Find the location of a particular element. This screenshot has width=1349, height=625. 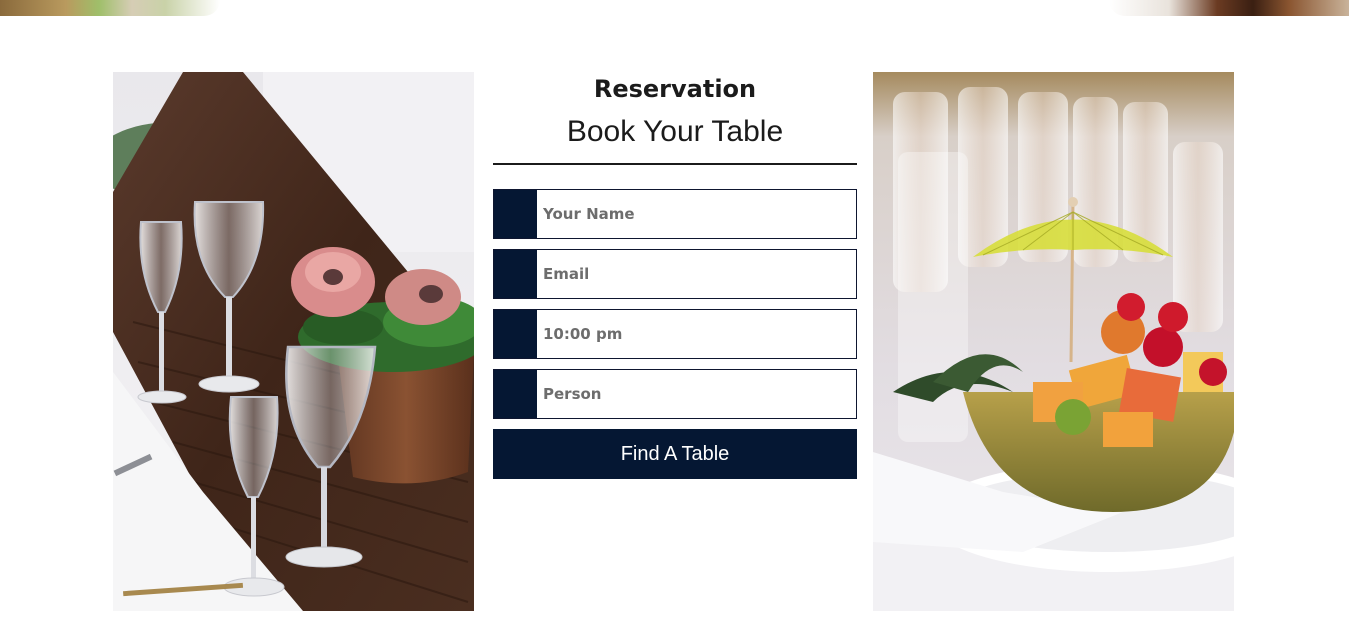

person-field-group is located at coordinates (675, 394).